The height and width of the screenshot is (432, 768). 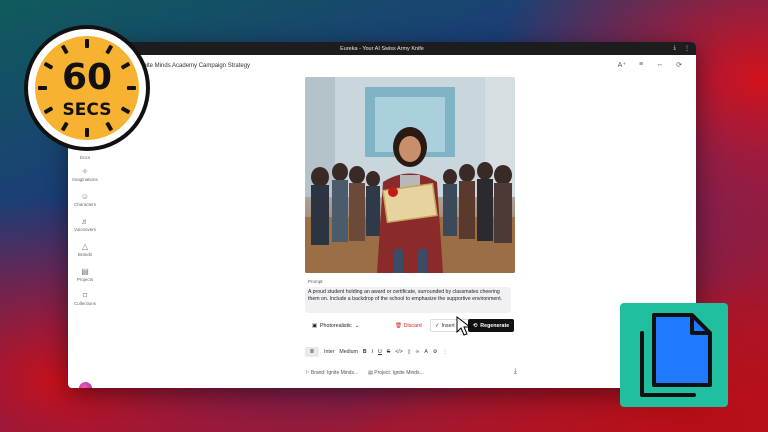 What do you see at coordinates (399, 352) in the screenshot?
I see `code-button: </>` at bounding box center [399, 352].